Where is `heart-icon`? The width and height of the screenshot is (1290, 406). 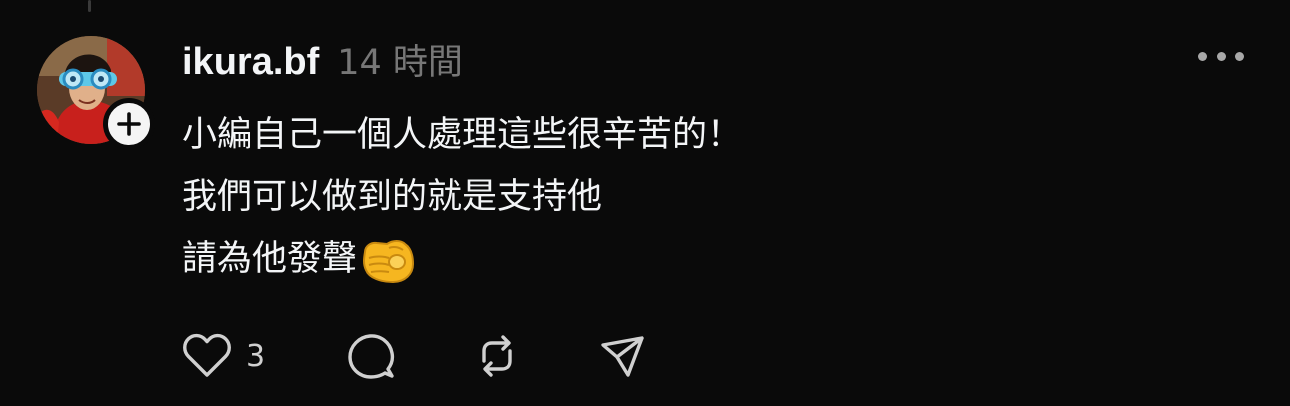 heart-icon is located at coordinates (207, 355).